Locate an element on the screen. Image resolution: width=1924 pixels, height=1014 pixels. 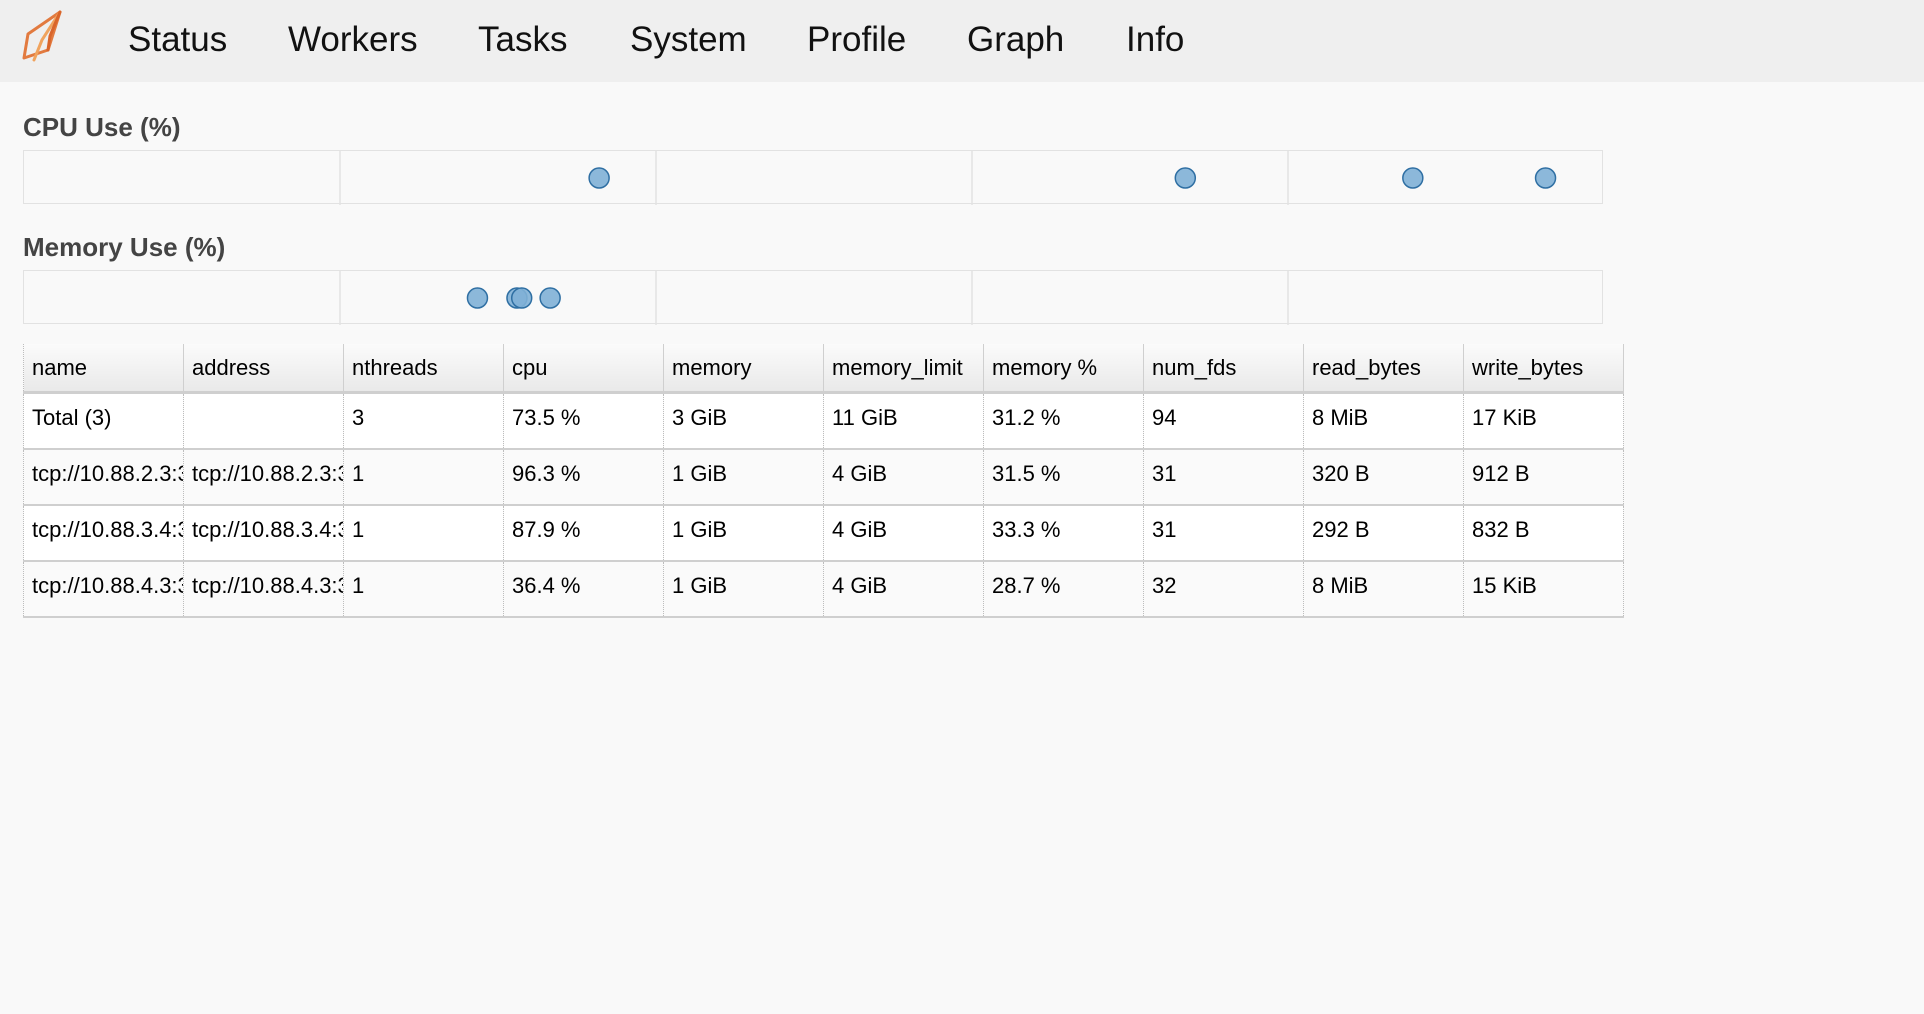
cell-read-bytes: 320 B is located at coordinates (1383, 477).